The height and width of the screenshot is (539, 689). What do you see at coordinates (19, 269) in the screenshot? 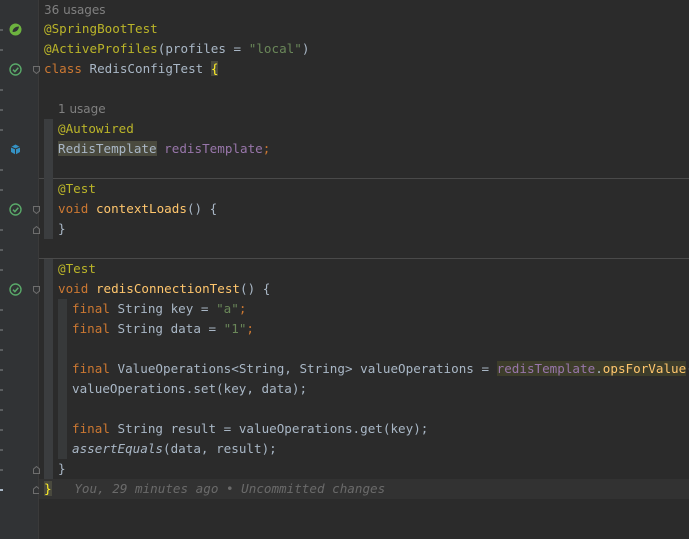
I see `editor-gutter` at bounding box center [19, 269].